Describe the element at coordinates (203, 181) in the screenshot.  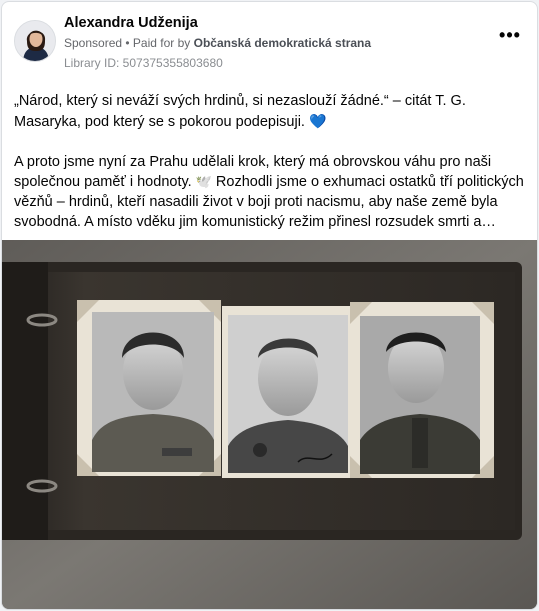
I see `dove-icon: 🕊️` at that location.